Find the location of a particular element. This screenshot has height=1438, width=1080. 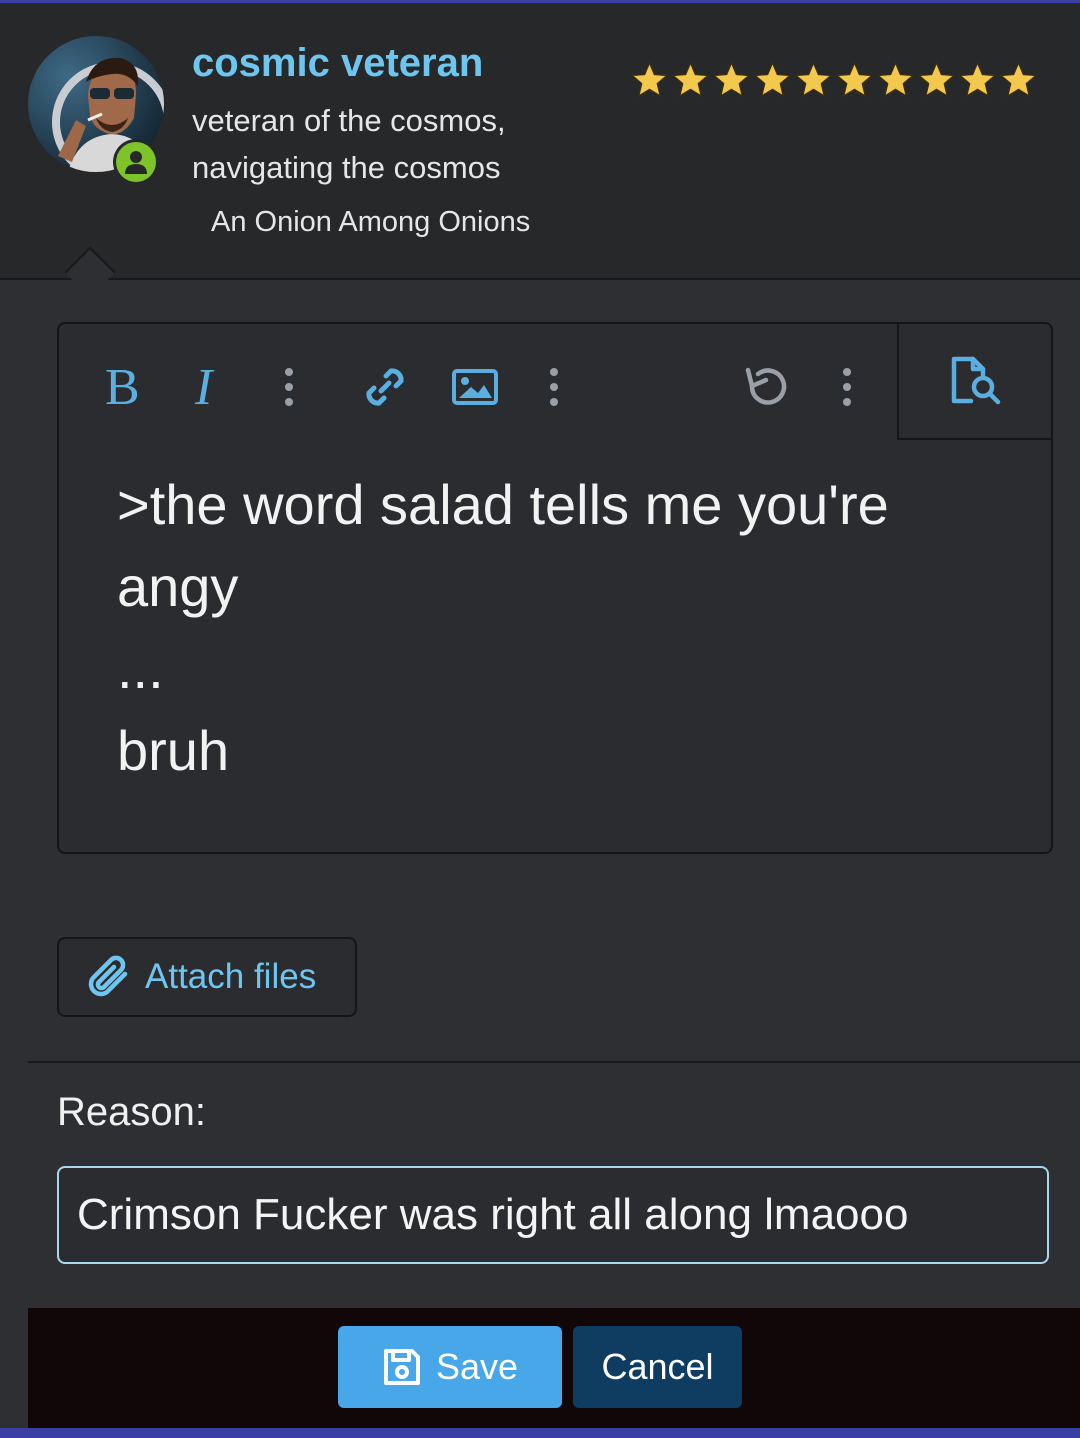

editor-line: bruh is located at coordinates (173, 750).